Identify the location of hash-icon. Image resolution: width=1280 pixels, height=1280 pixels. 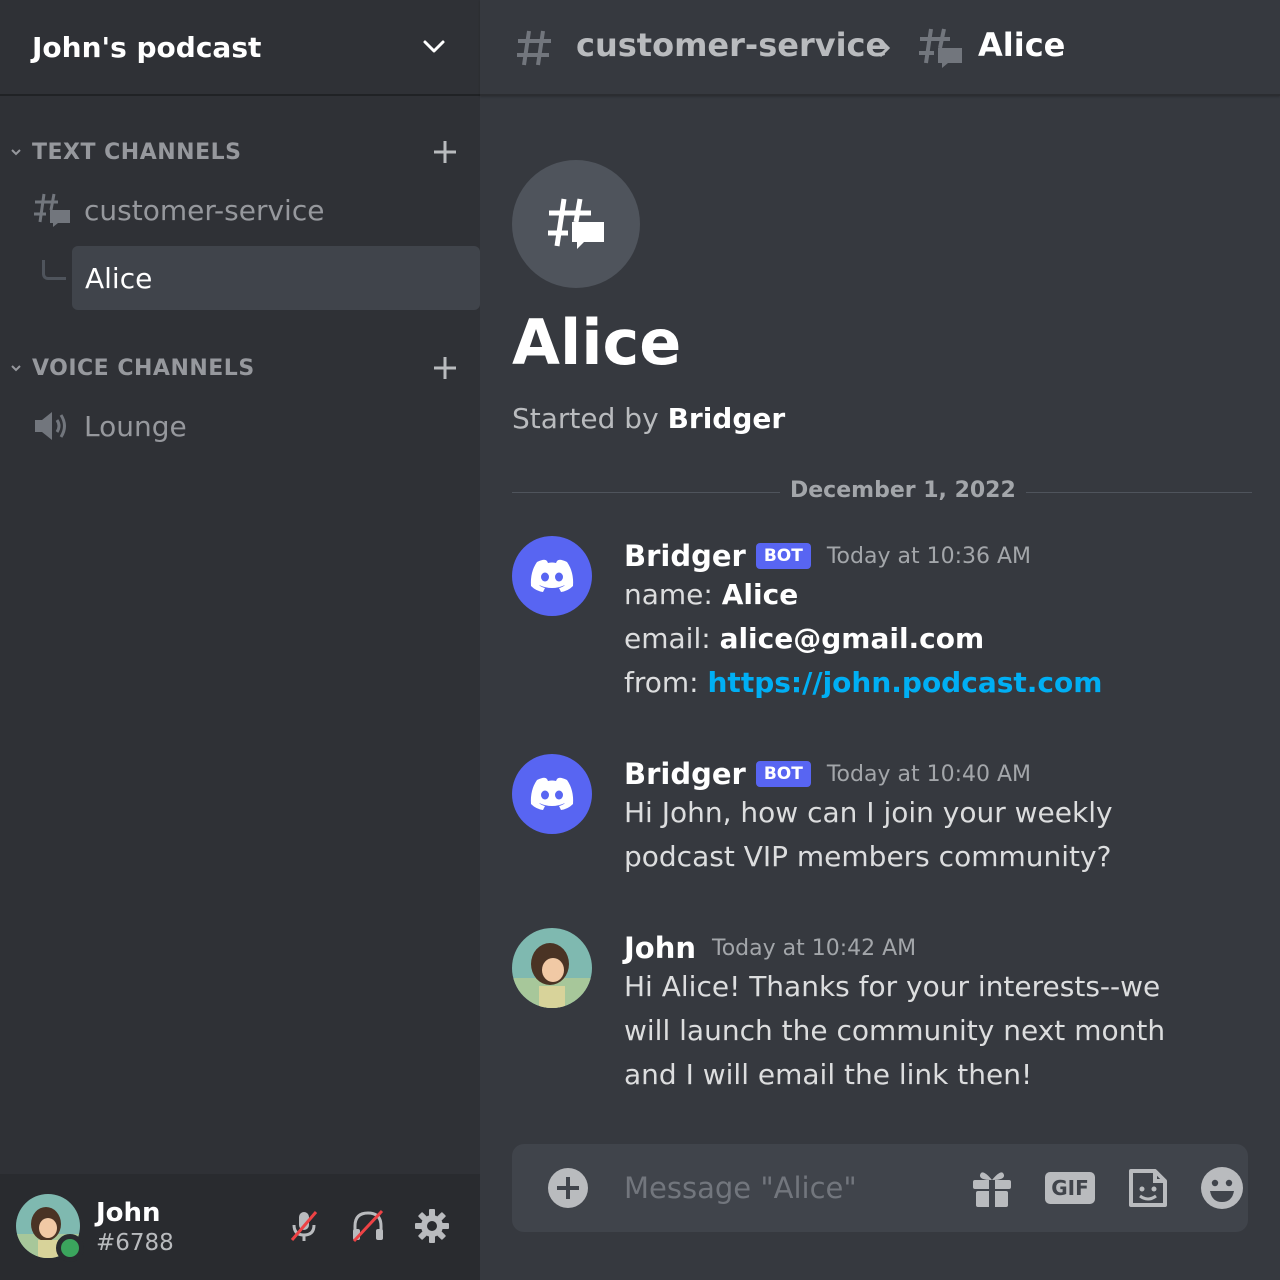
(534, 48).